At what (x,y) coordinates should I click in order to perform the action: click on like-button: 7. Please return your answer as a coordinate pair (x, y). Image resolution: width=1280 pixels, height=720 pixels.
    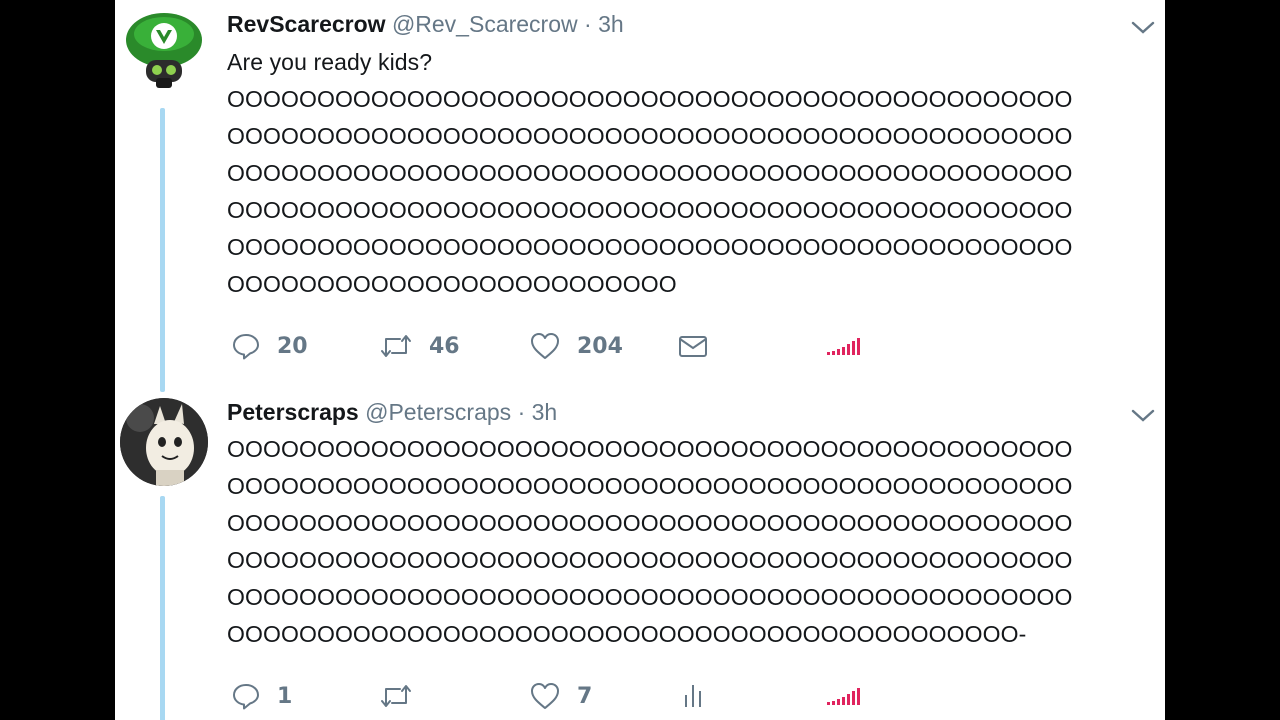
    Looking at the image, I should click on (560, 696).